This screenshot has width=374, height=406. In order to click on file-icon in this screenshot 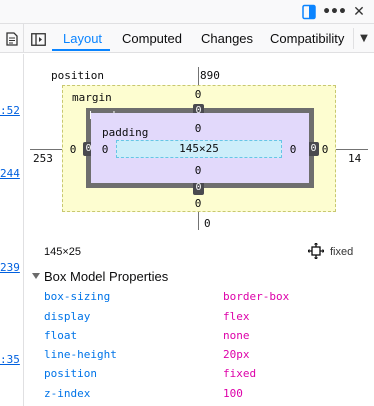, I will do `click(11, 38)`.